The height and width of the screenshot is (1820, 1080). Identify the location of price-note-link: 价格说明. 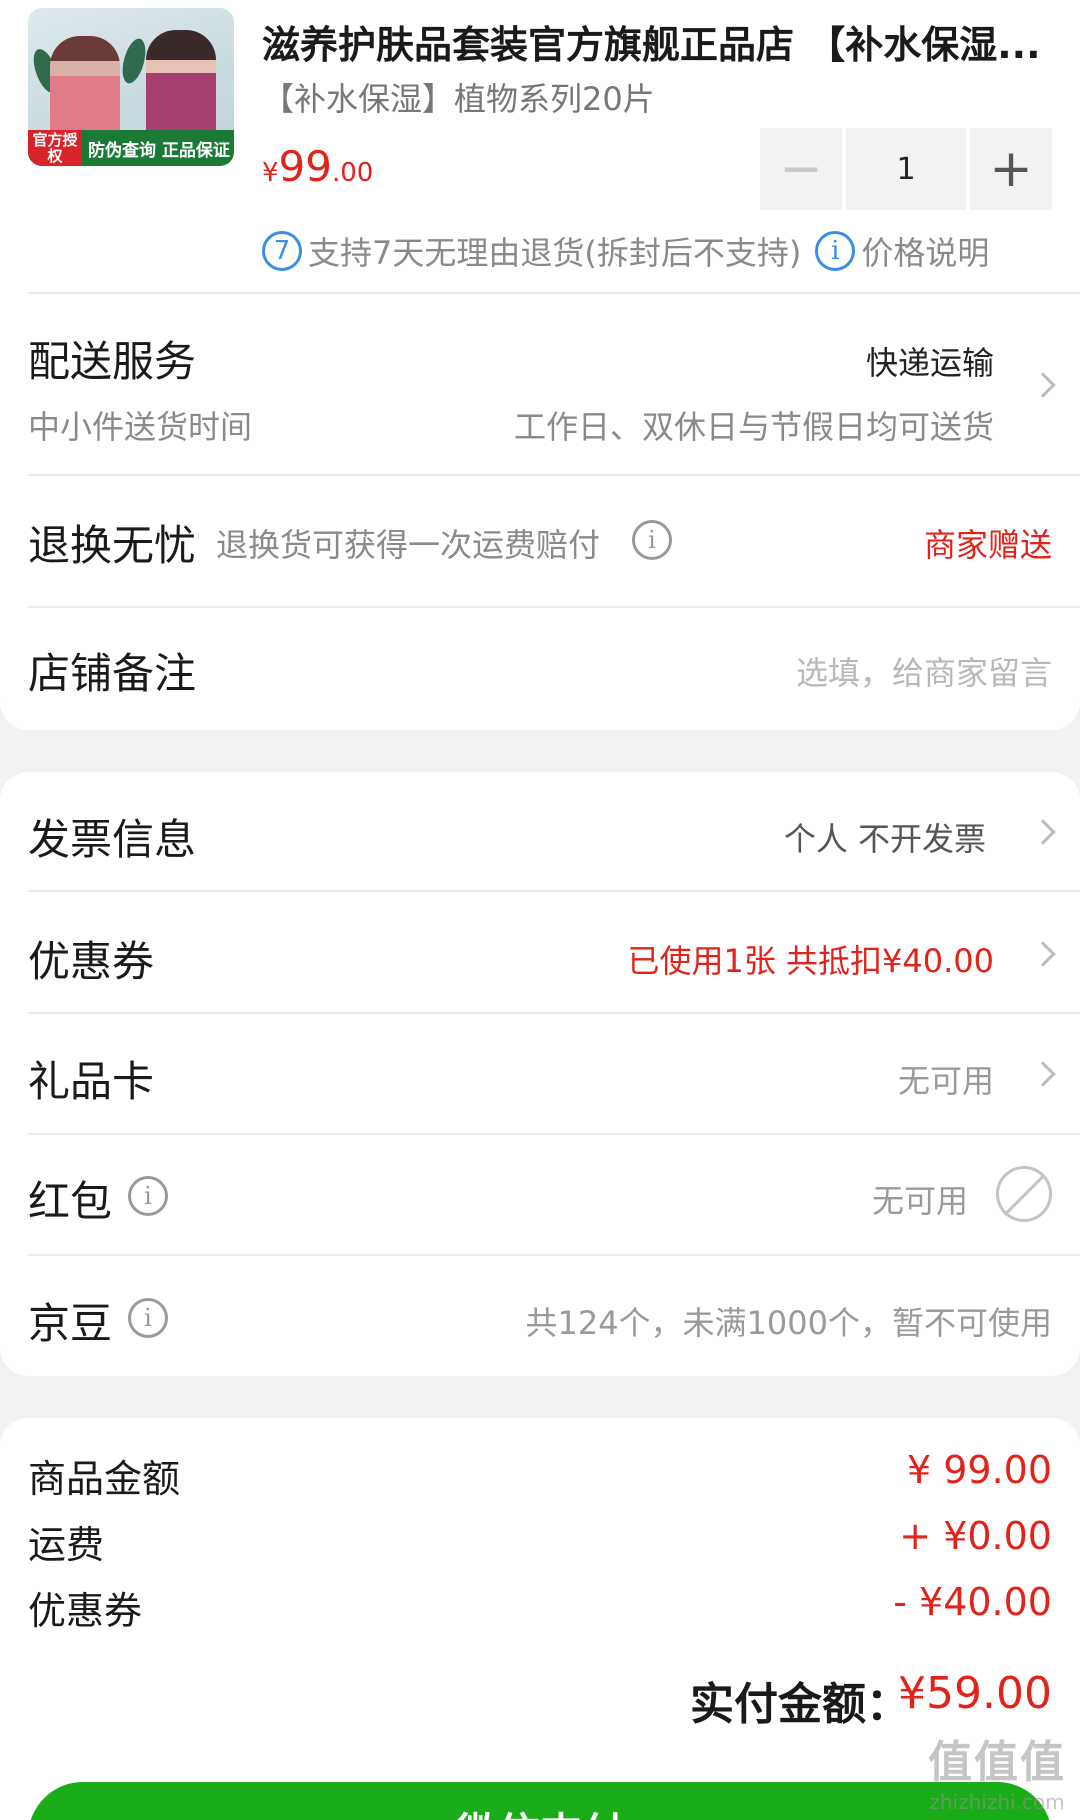
(925, 251).